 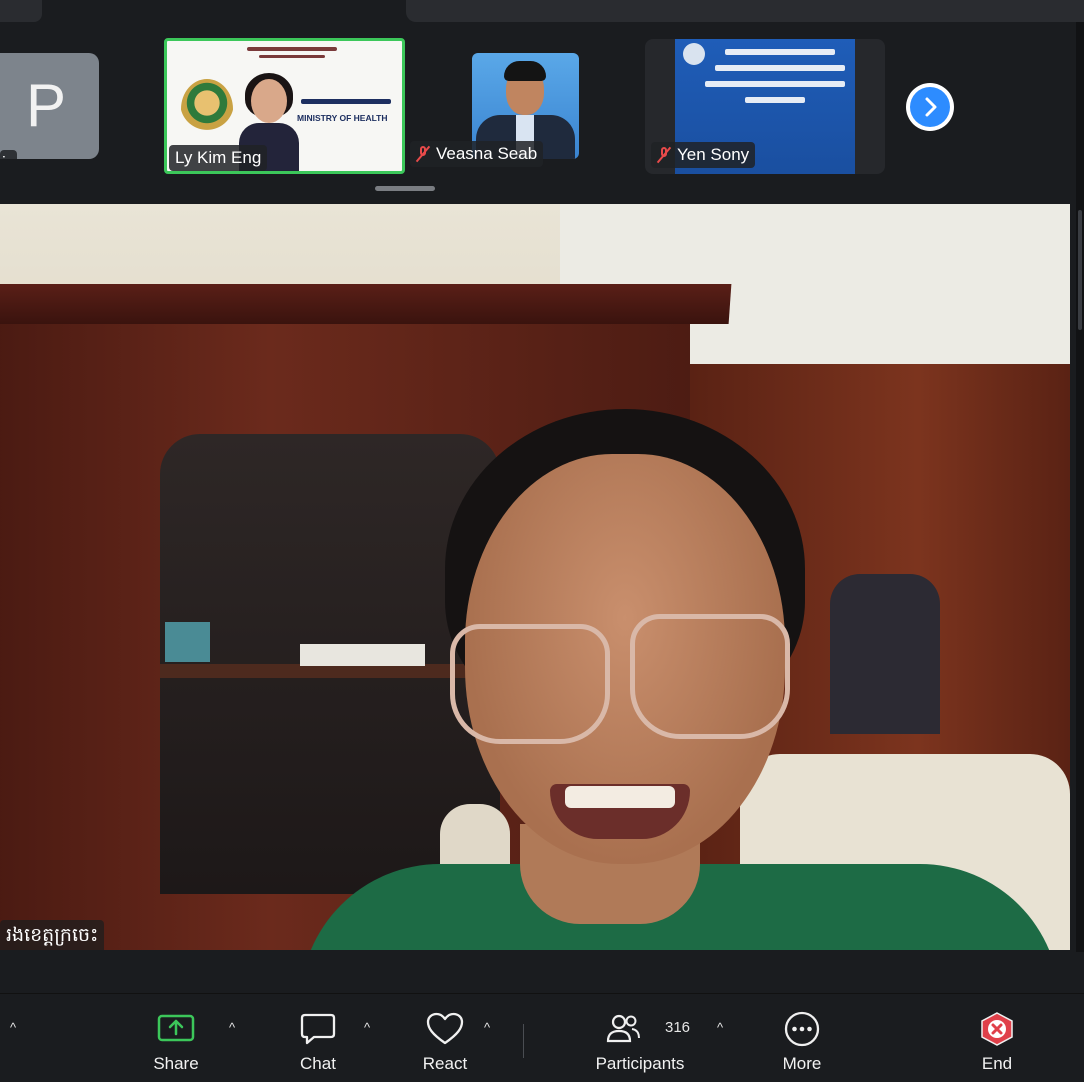 I want to click on share-button: Share, so click(x=176, y=1038).